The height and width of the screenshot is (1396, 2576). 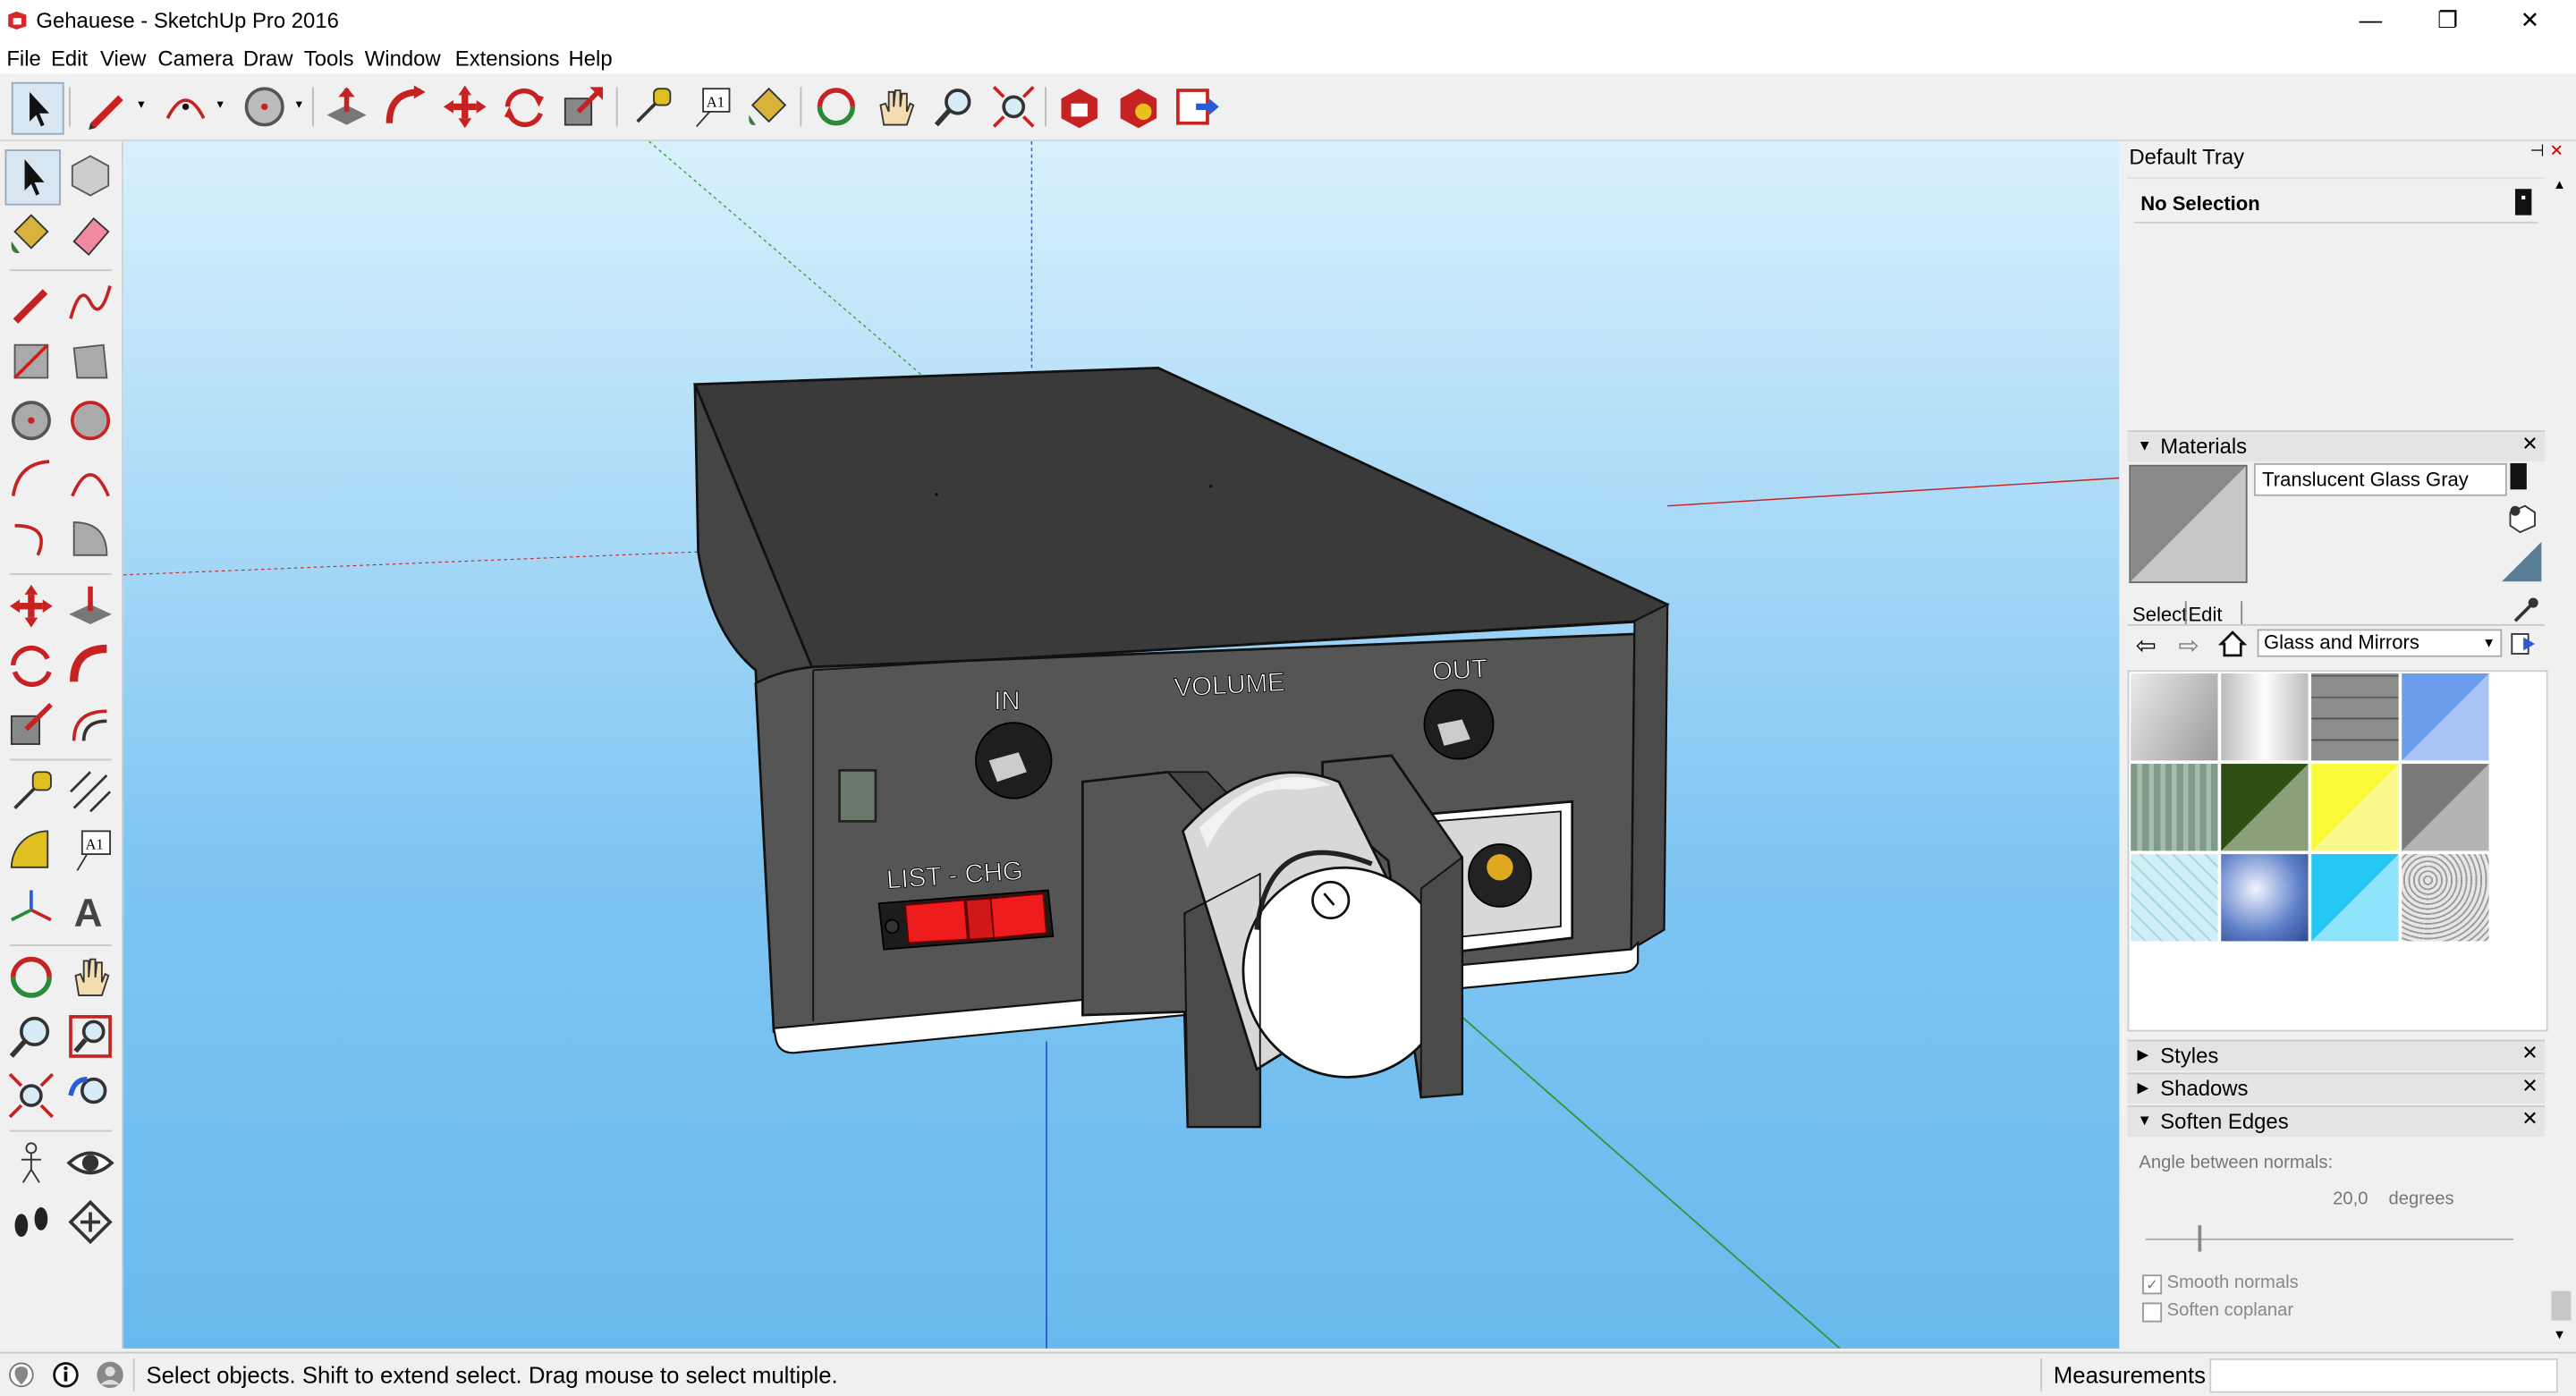 What do you see at coordinates (2447, 21) in the screenshot?
I see `restore-button: ❐` at bounding box center [2447, 21].